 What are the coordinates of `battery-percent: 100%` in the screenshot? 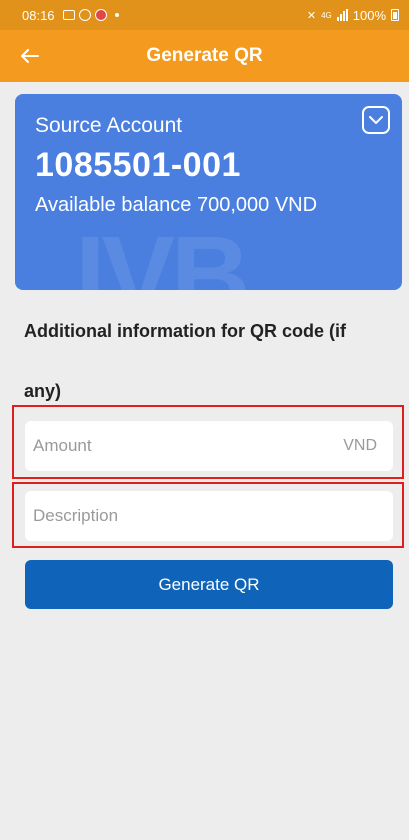 It's located at (369, 15).